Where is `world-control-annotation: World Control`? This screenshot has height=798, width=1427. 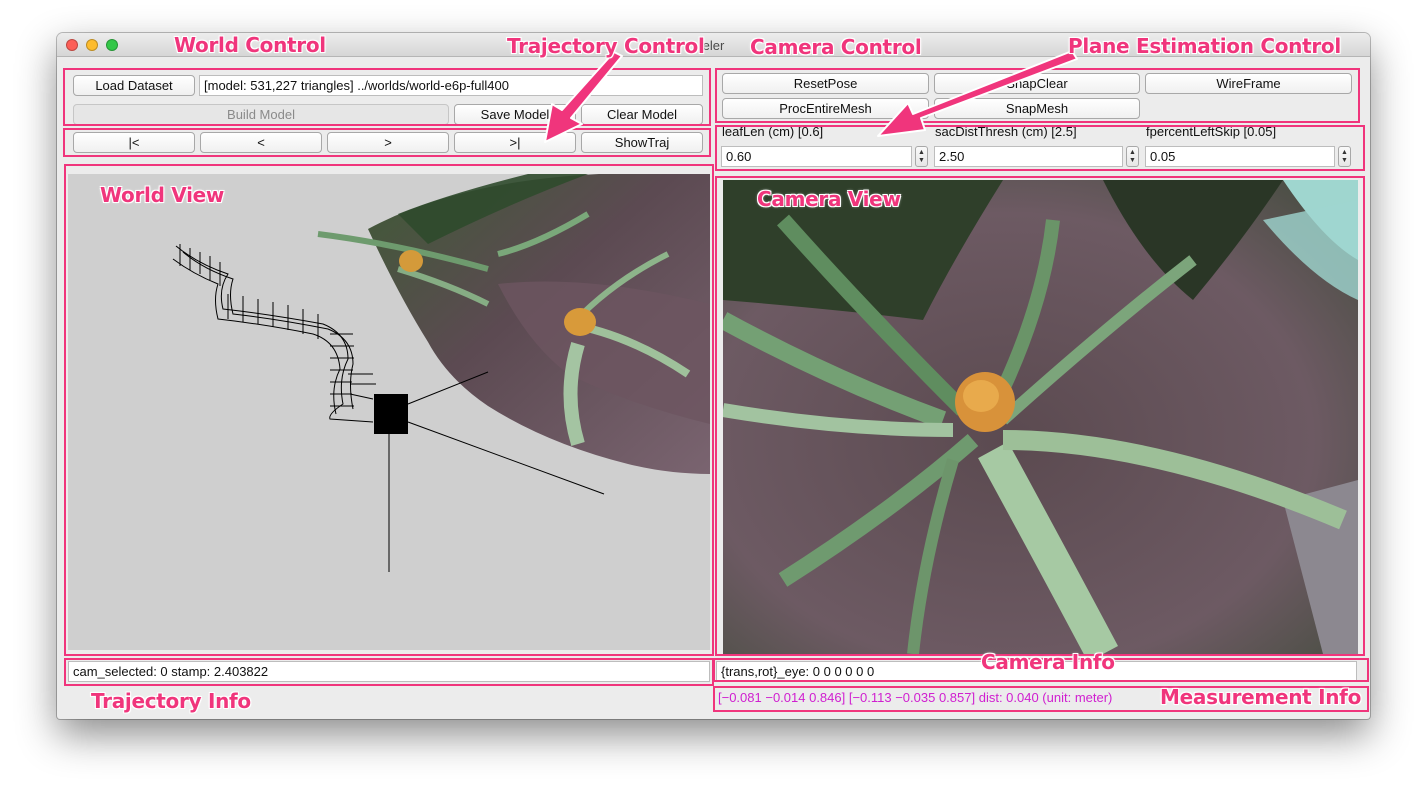
world-control-annotation: World Control is located at coordinates (250, 45).